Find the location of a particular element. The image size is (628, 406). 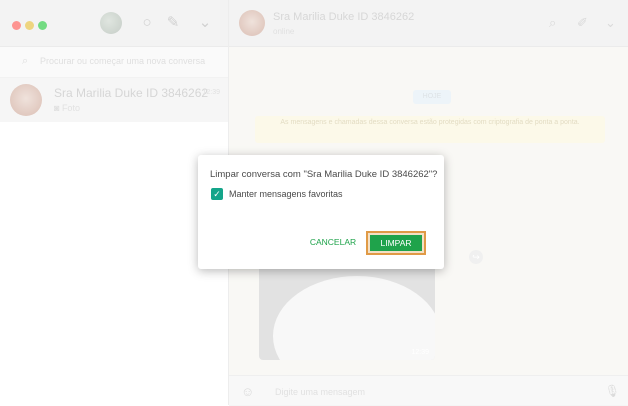

cancel-button: CANCELAR is located at coordinates (333, 242).